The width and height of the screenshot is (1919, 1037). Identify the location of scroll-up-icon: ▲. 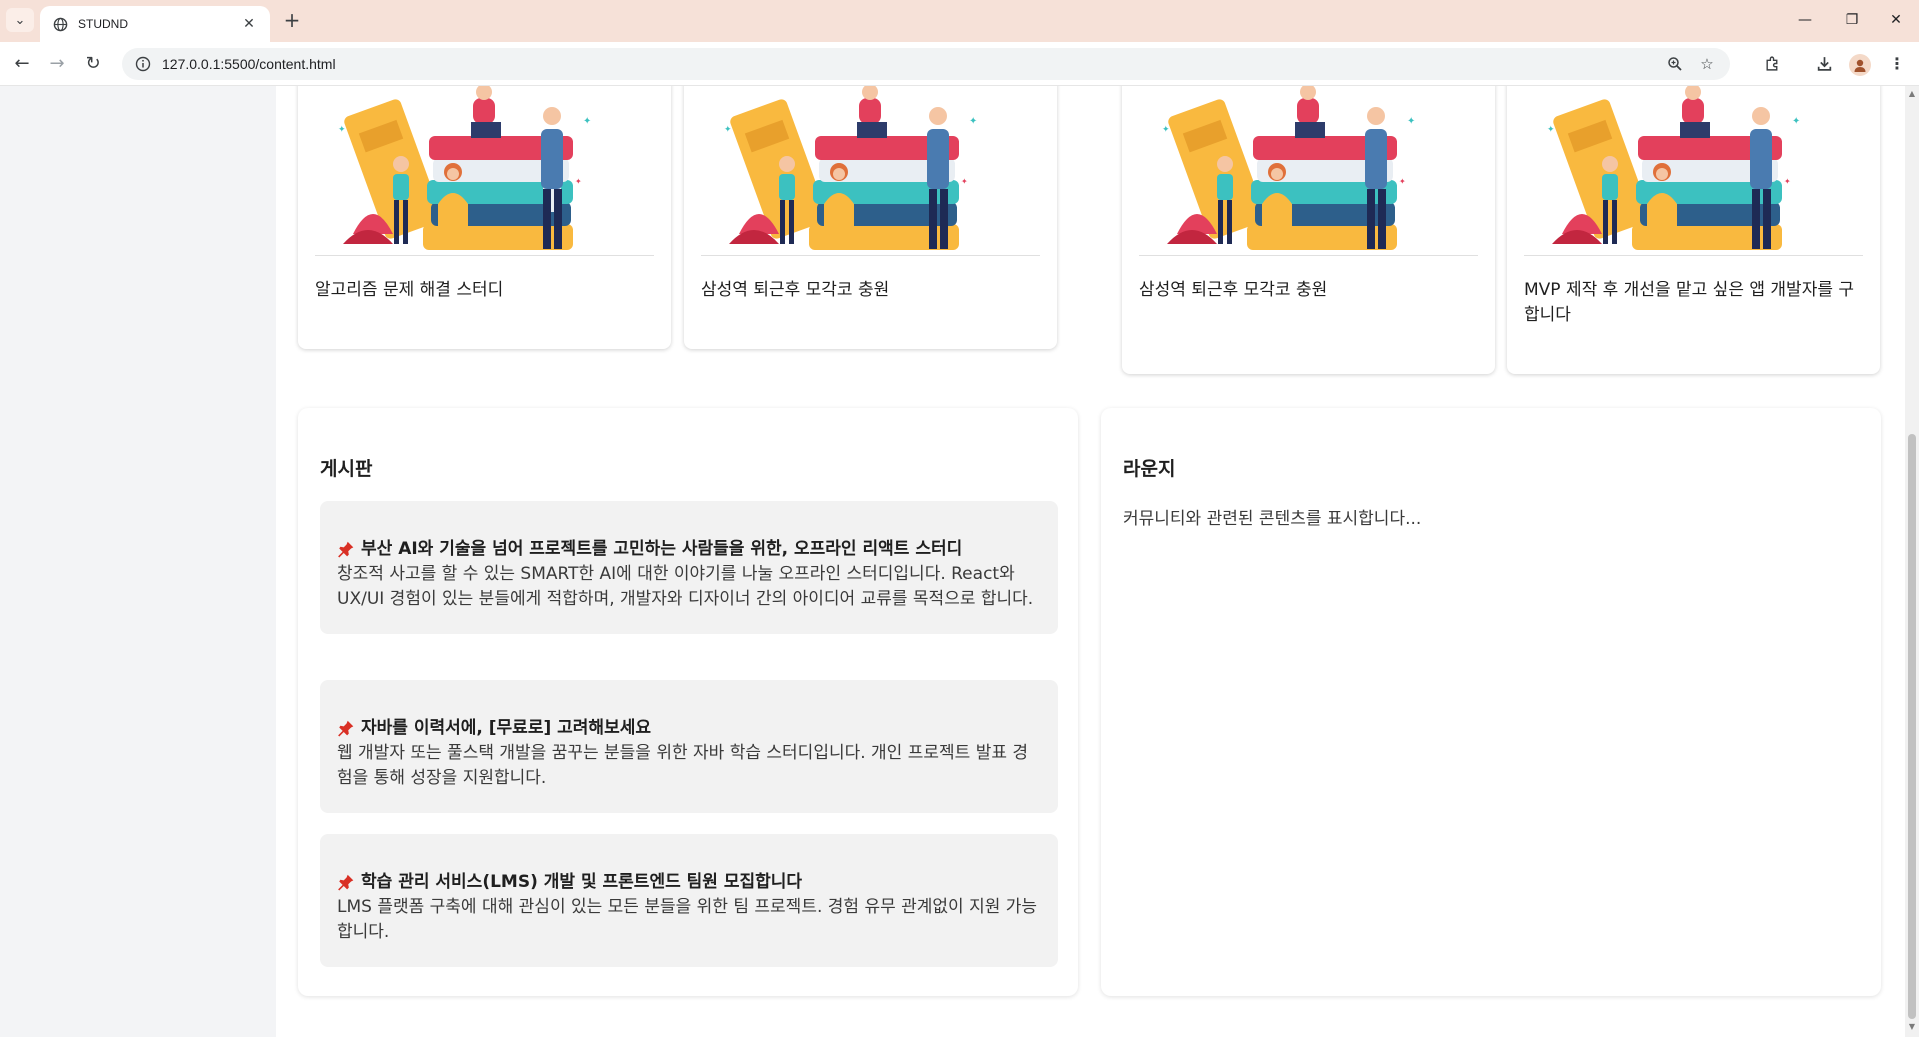
(1912, 94).